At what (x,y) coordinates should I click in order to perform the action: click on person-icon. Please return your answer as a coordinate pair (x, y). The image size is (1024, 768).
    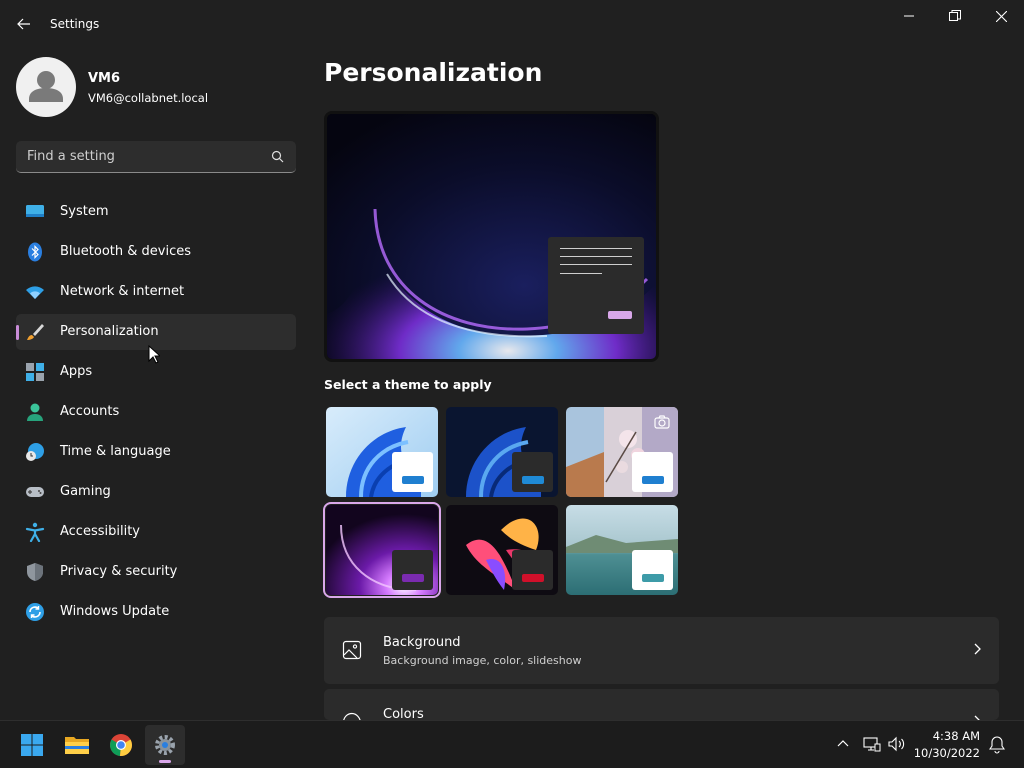
    Looking at the image, I should click on (35, 412).